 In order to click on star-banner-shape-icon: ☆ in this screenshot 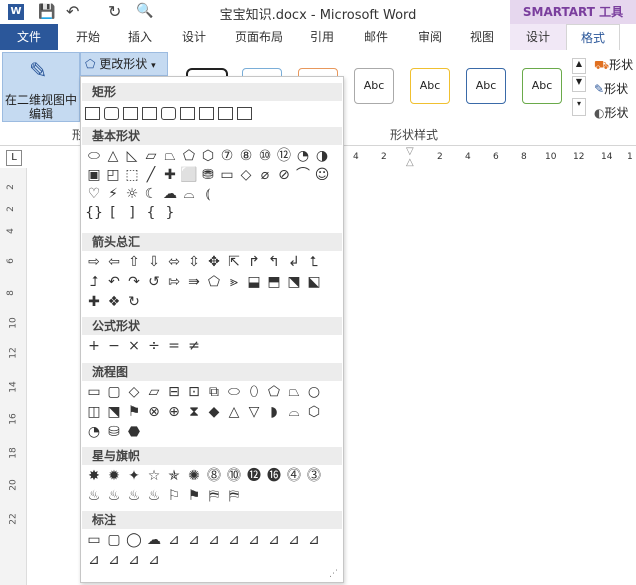, I will do `click(154, 476)`.